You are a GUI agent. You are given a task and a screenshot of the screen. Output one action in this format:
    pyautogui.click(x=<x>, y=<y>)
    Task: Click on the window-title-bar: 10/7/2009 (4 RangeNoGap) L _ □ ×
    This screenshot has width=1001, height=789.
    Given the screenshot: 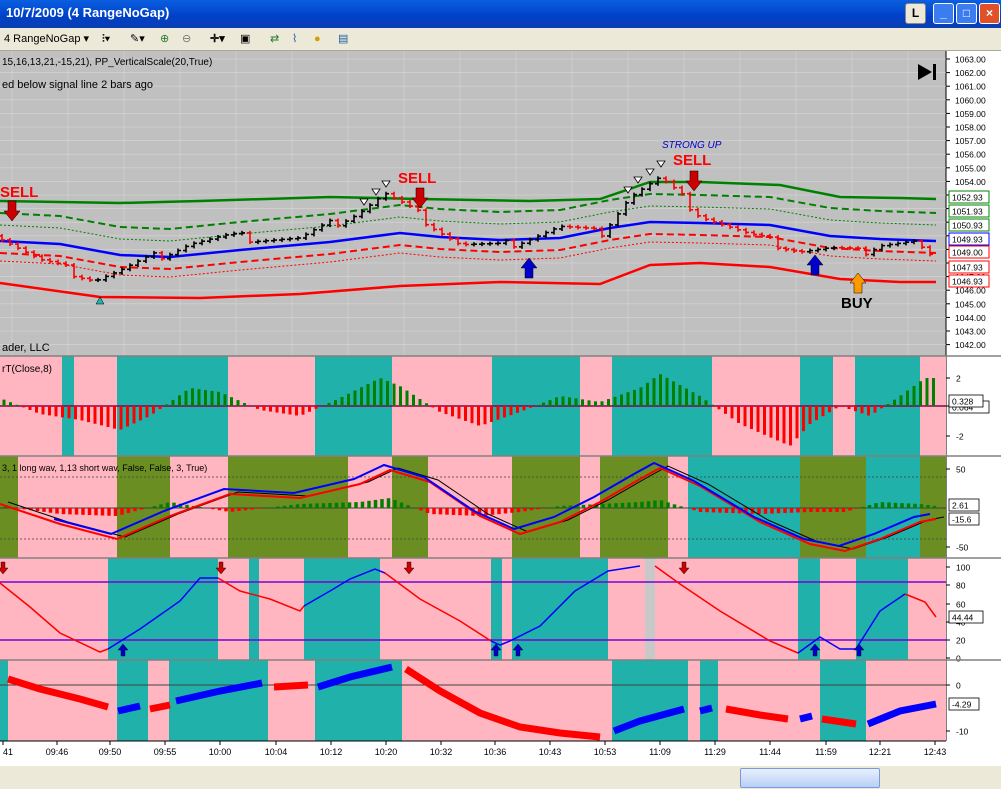 What is the action you would take?
    pyautogui.click(x=500, y=14)
    